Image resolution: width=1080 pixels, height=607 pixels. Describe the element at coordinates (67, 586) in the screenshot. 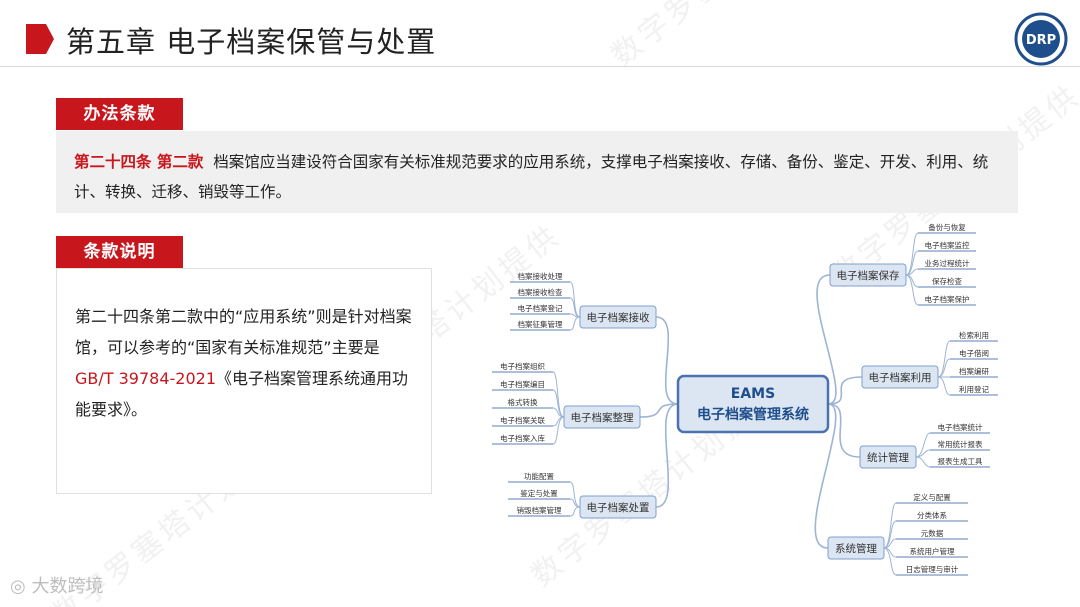

I see `footer-brand-text: 大数跨境` at that location.